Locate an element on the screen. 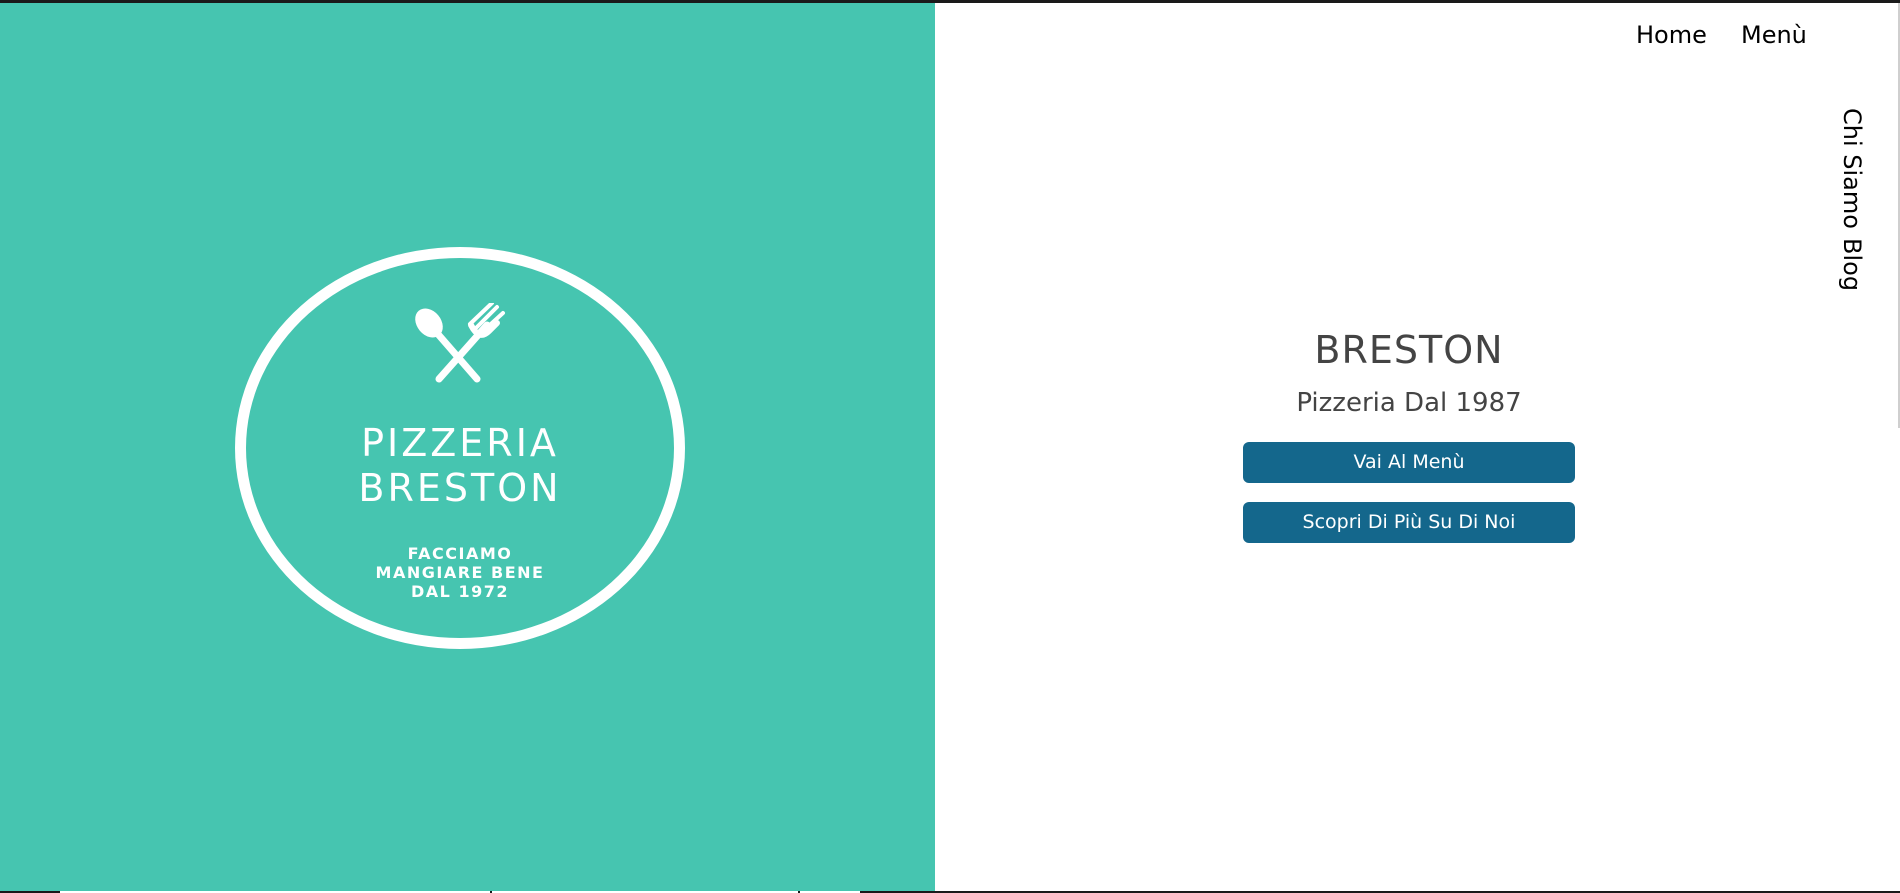 The height and width of the screenshot is (893, 1900). logo-name: PIZZERIA BRESTON is located at coordinates (460, 466).